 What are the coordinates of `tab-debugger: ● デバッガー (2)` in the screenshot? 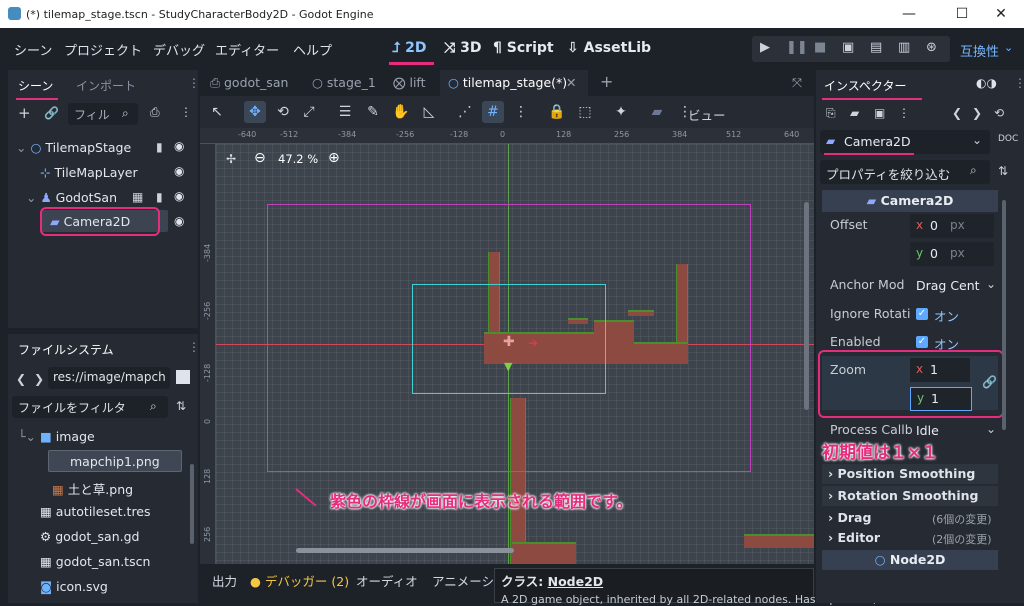 It's located at (299, 580).